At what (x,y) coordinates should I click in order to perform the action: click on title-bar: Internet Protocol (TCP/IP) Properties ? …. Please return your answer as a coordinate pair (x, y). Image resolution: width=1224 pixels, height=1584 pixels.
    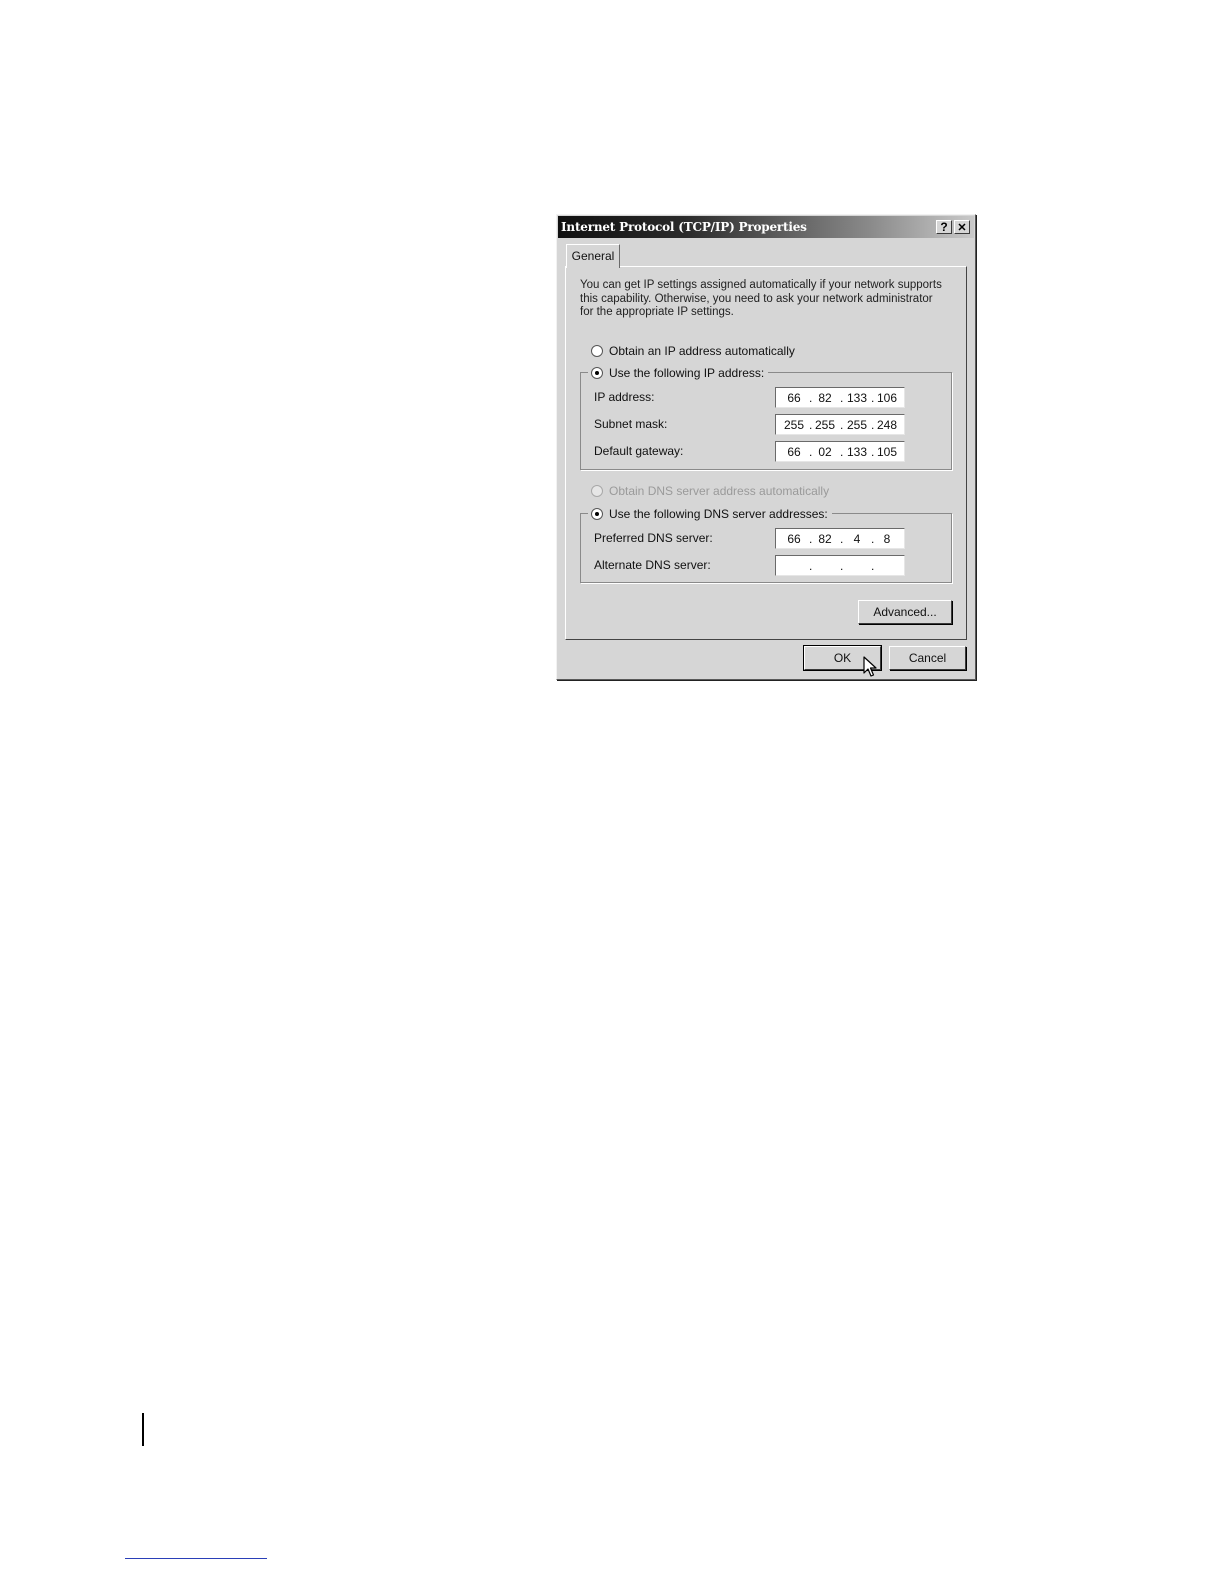
    Looking at the image, I should click on (766, 227).